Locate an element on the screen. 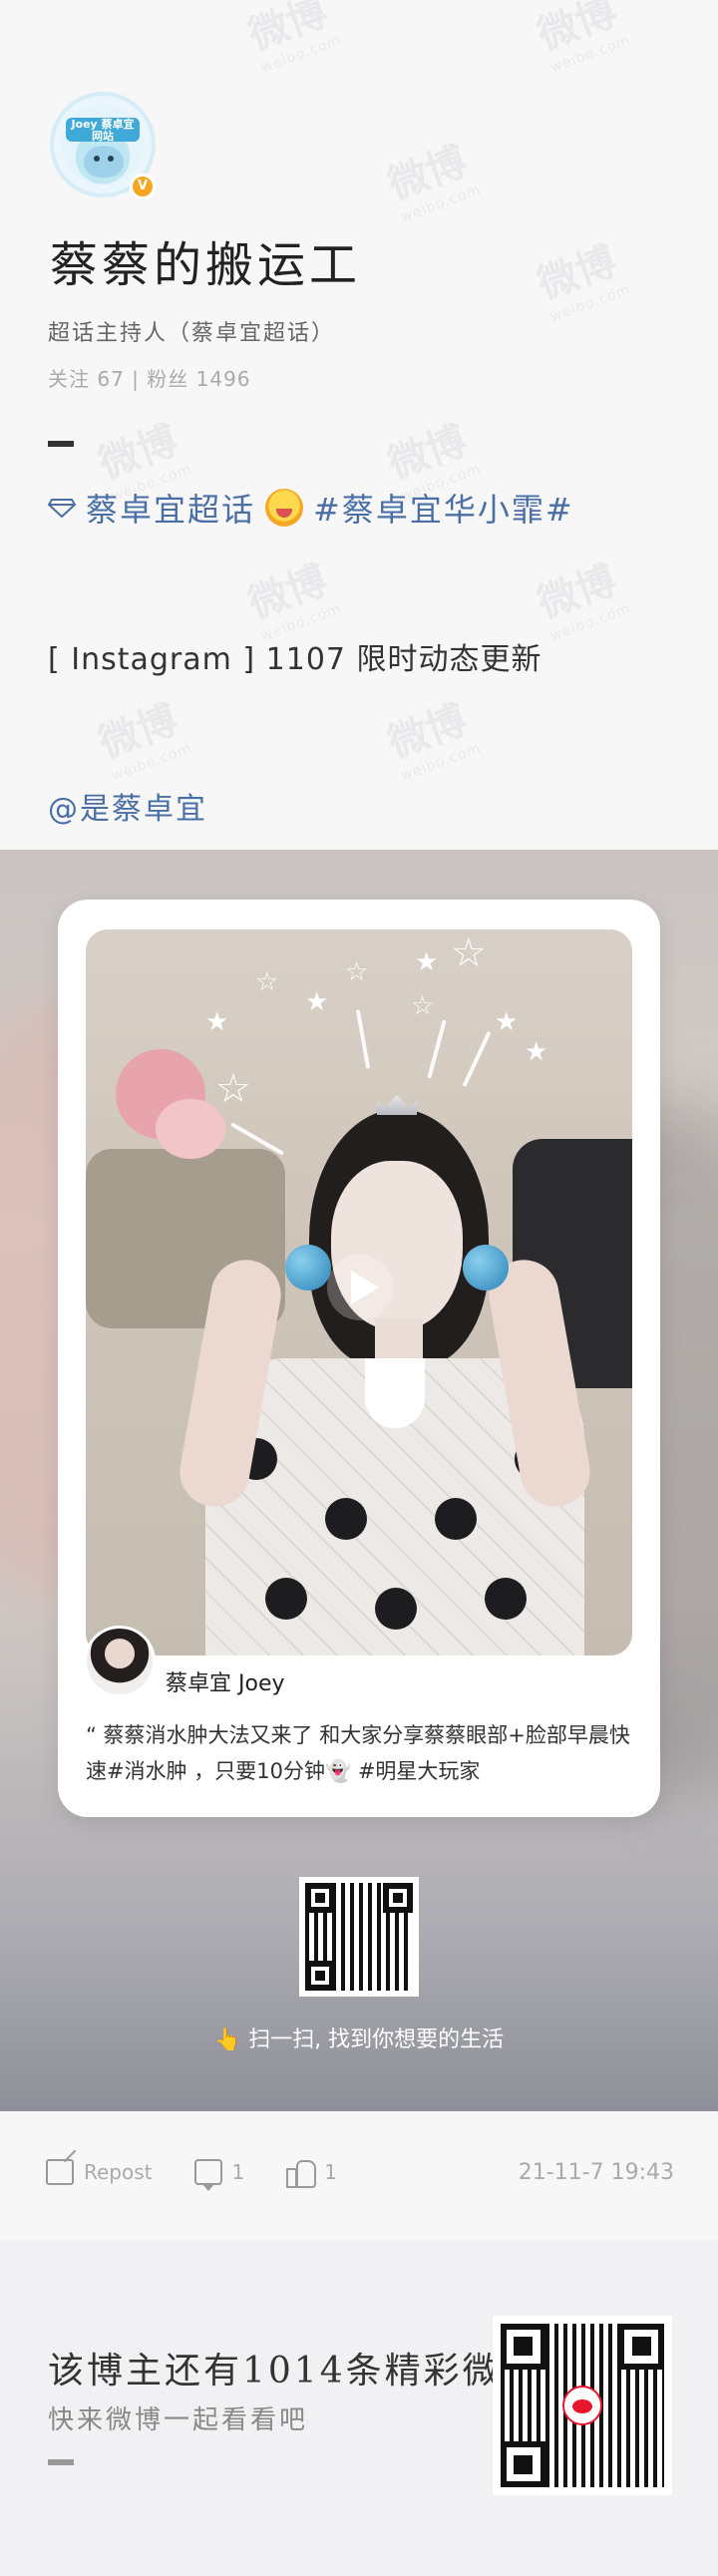 The image size is (718, 2576). avatar-mascot is located at coordinates (104, 162).